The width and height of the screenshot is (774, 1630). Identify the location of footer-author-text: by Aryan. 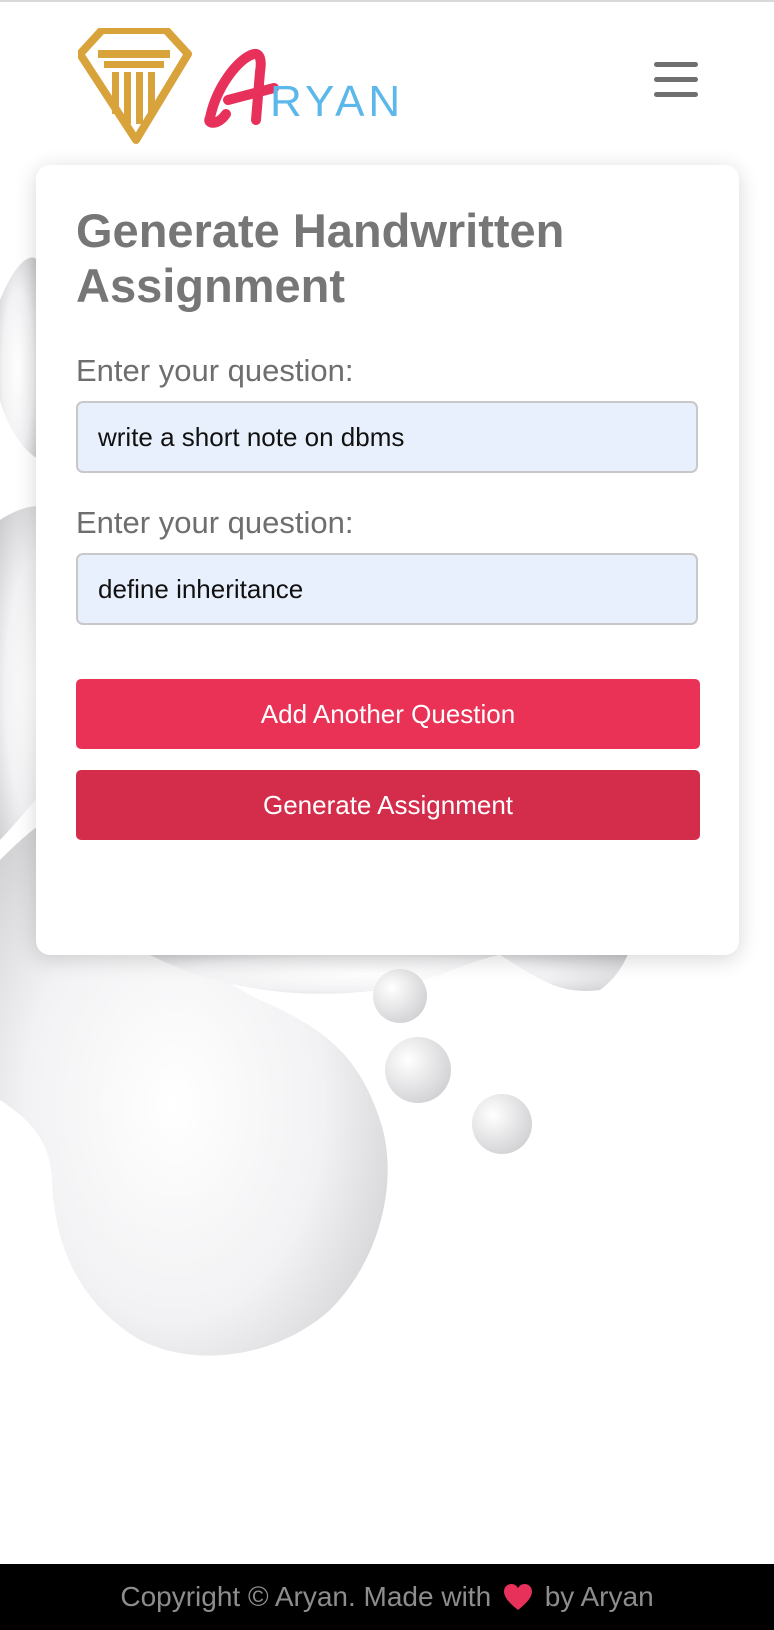
(599, 1596).